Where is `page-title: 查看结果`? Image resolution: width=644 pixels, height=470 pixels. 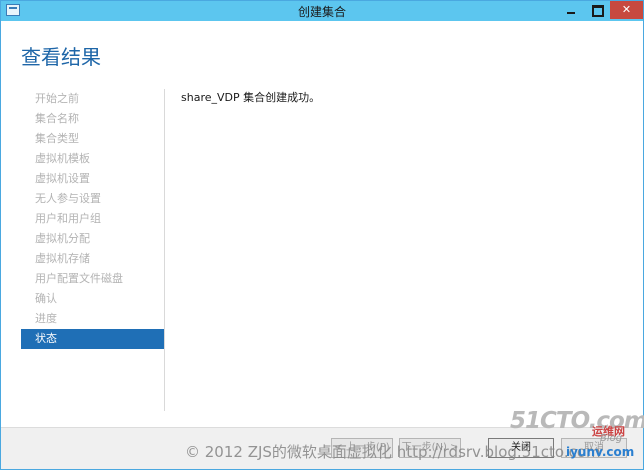
page-title: 查看结果 is located at coordinates (61, 57).